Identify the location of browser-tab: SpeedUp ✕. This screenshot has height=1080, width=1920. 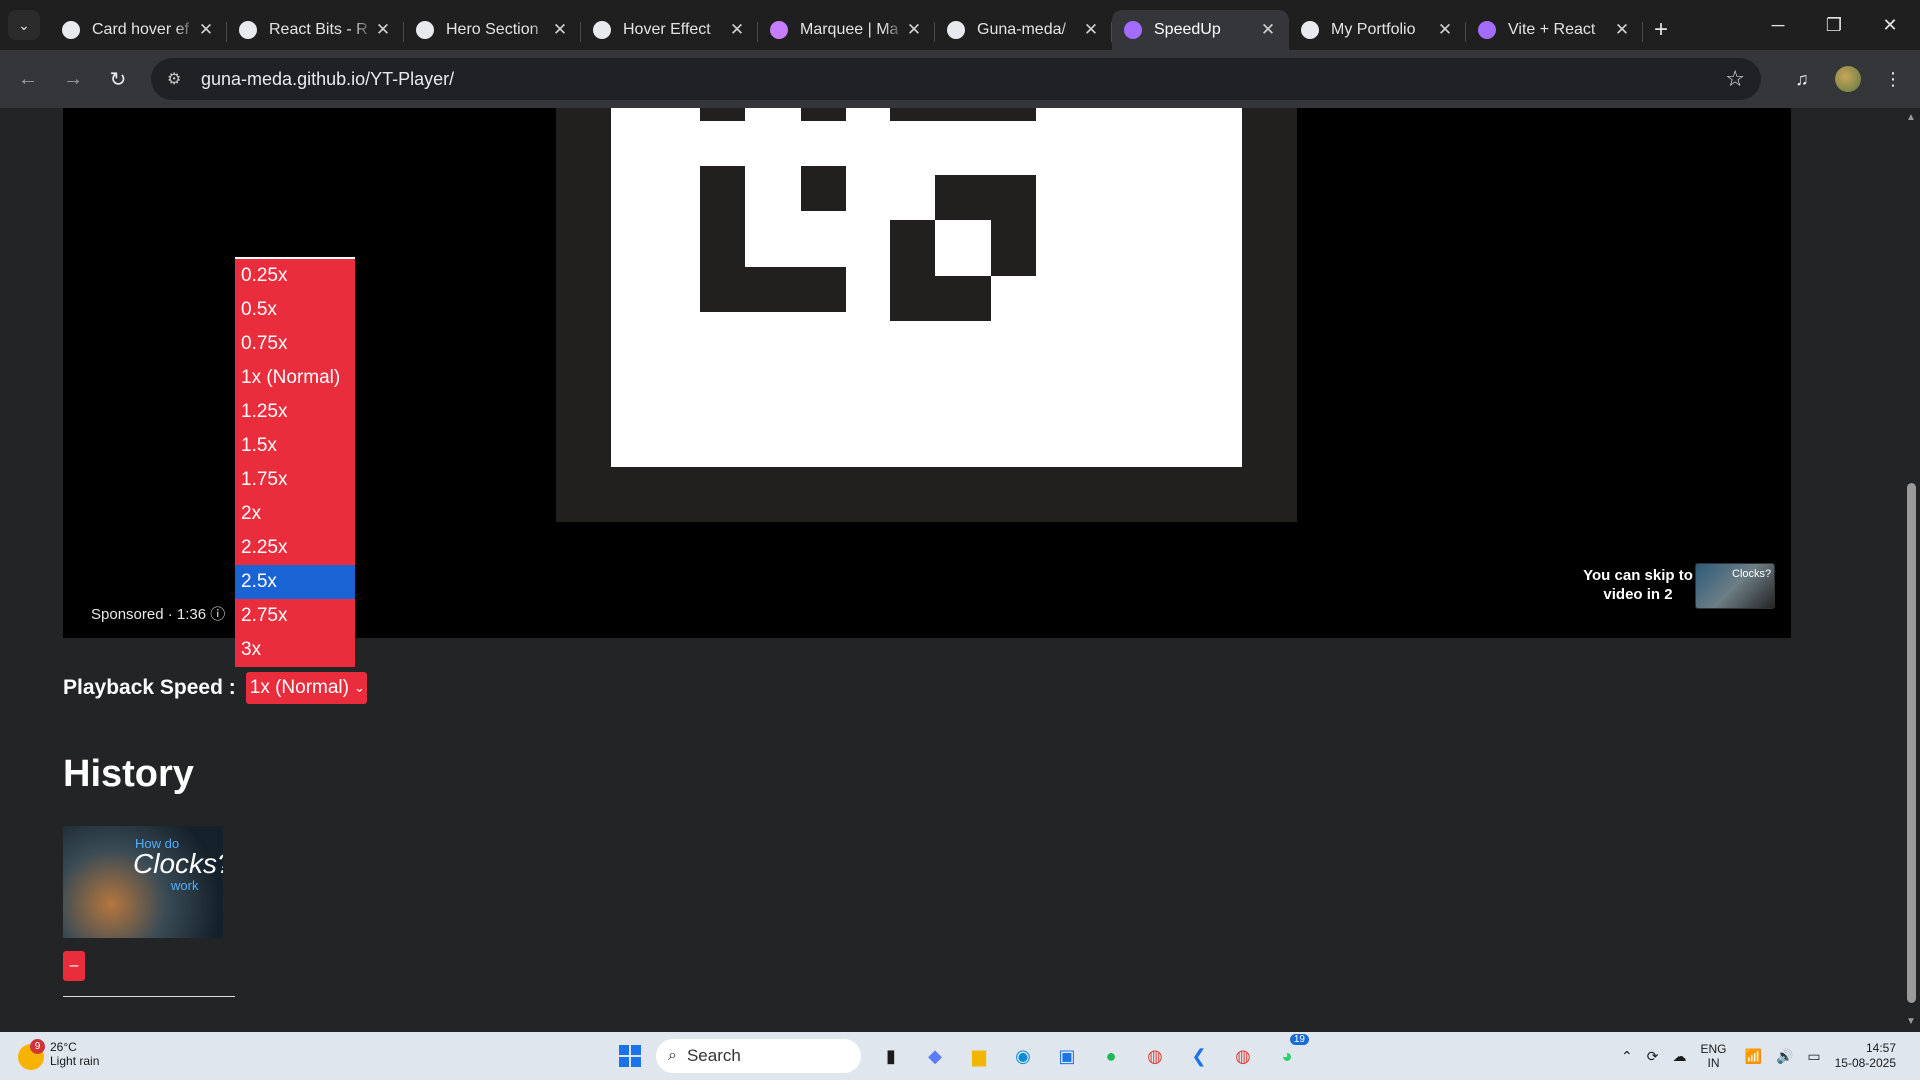
(1200, 30).